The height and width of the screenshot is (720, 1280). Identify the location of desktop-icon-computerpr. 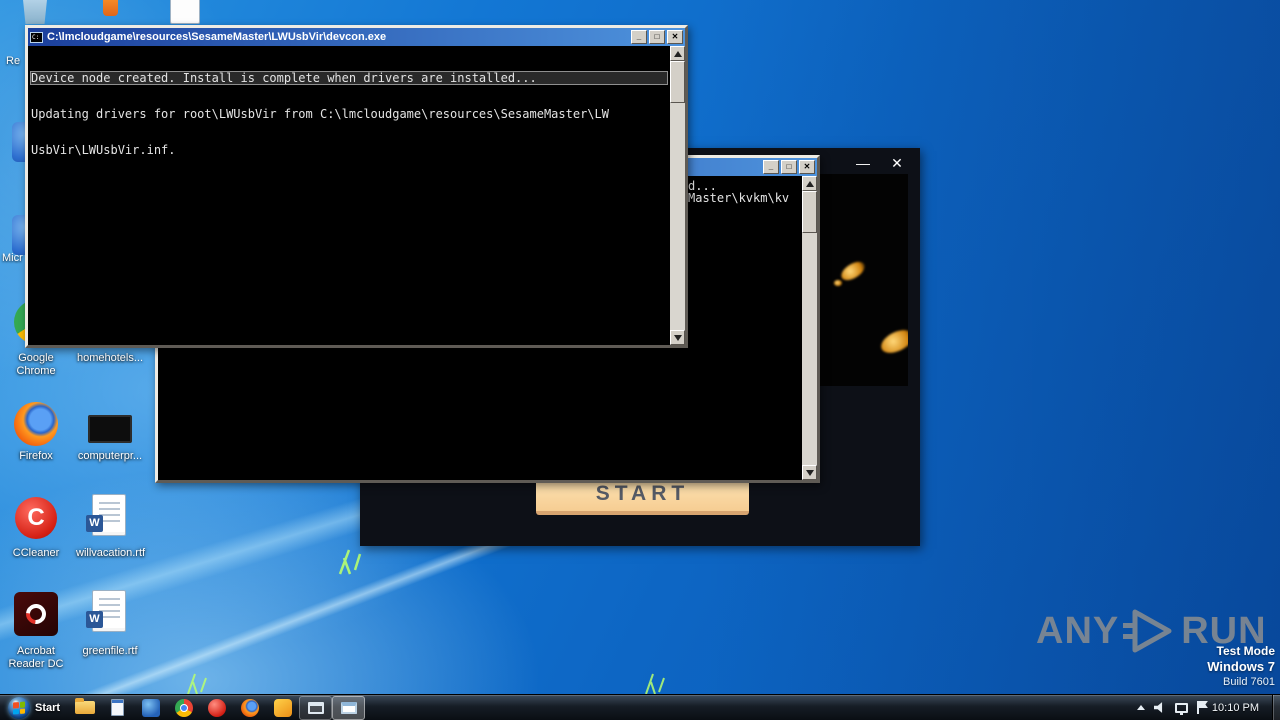
(110, 429).